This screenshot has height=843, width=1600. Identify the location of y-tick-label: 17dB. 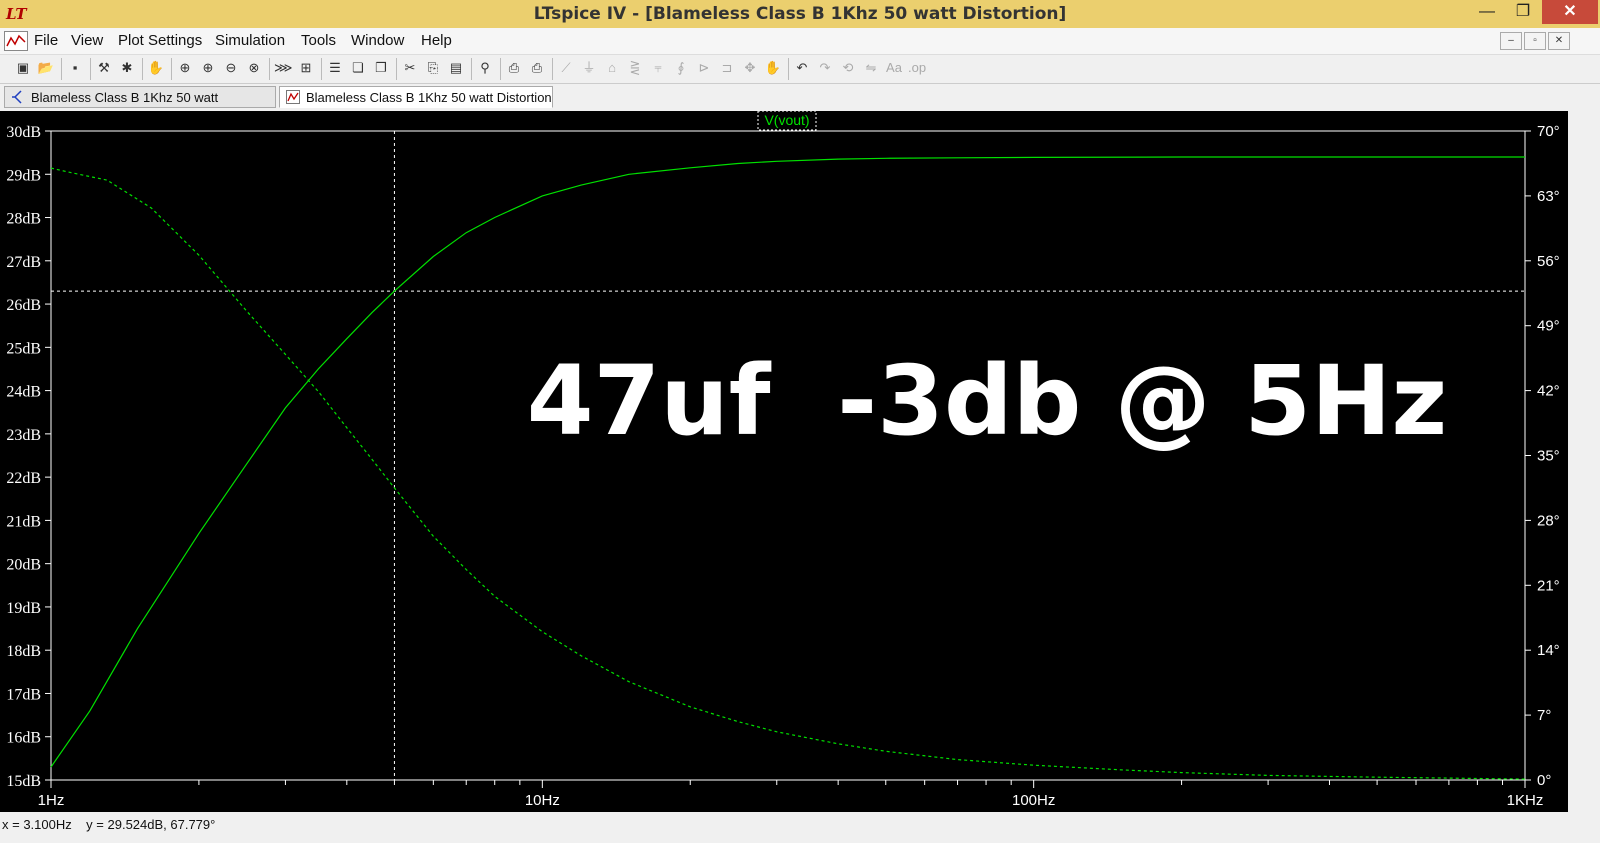
(23, 694).